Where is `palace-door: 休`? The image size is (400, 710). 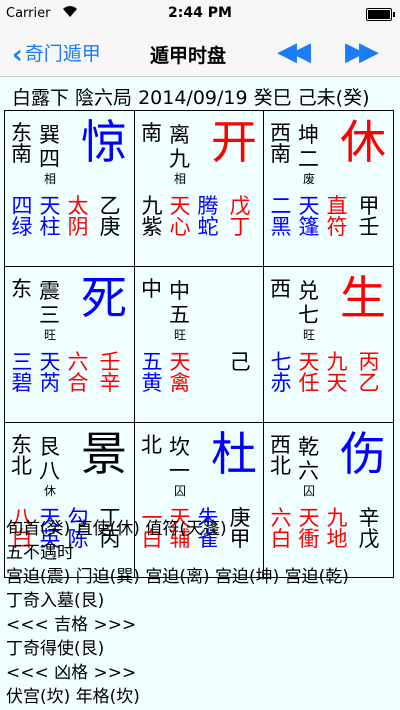 palace-door: 休 is located at coordinates (363, 142).